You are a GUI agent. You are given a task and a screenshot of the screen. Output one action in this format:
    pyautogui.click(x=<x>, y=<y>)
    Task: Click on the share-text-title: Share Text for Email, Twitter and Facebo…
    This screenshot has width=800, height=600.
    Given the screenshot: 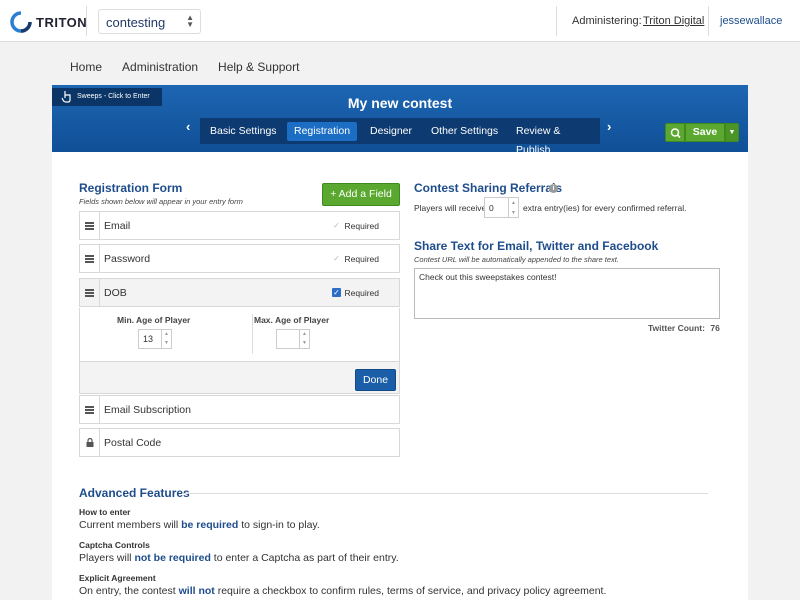 What is the action you would take?
    pyautogui.click(x=536, y=246)
    